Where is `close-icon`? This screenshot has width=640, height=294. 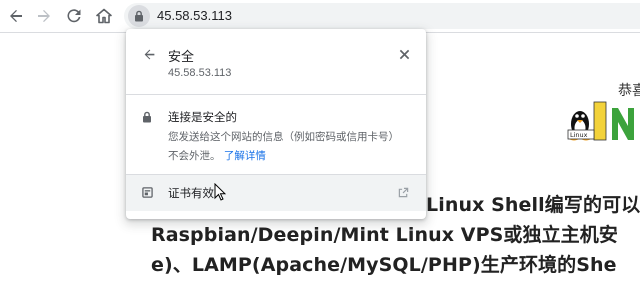 close-icon is located at coordinates (404, 54).